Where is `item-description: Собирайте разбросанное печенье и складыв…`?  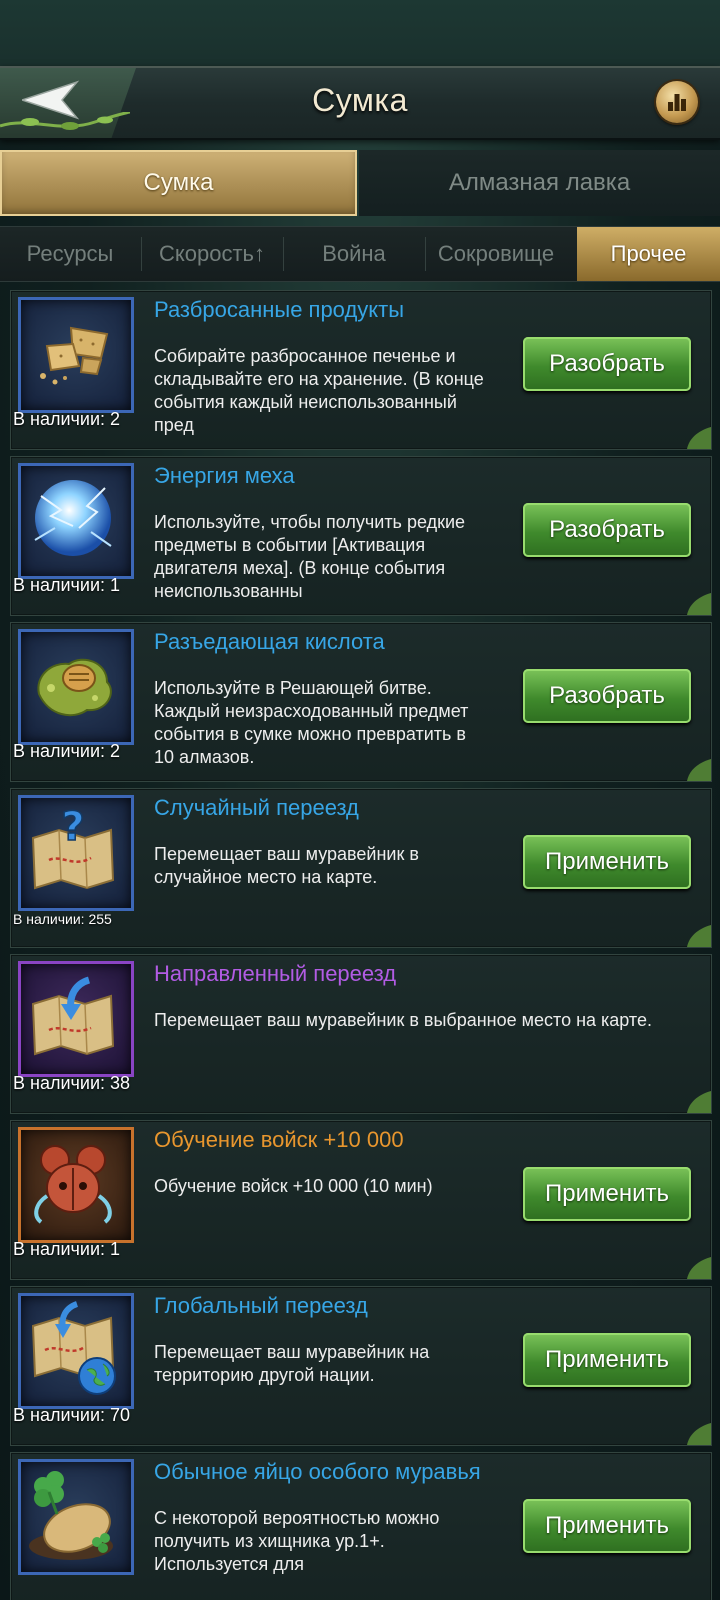 item-description: Собирайте разбросанное печенье и складыв… is located at coordinates (319, 390).